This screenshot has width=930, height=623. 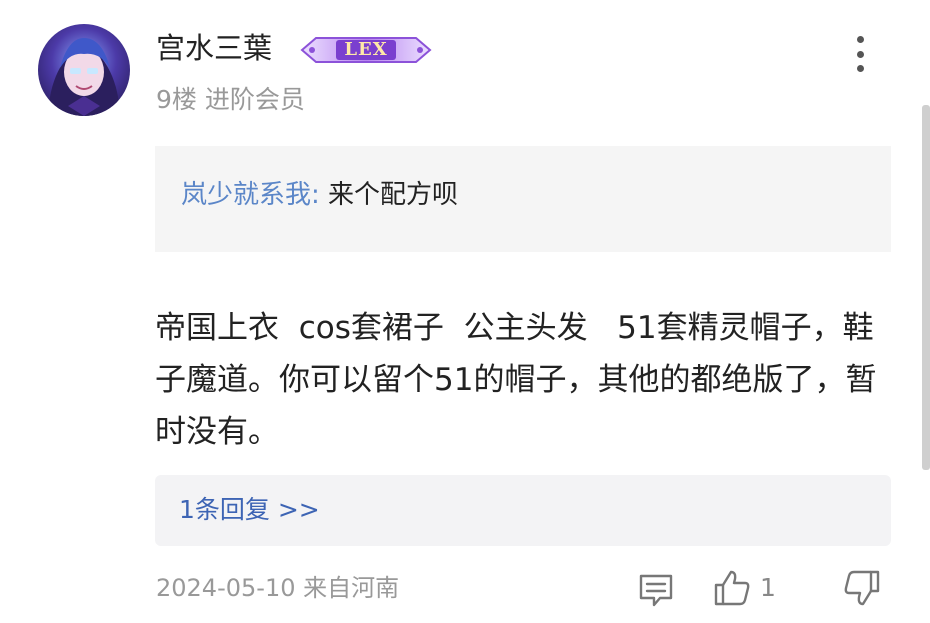 I want to click on more-options-button, so click(x=860, y=54).